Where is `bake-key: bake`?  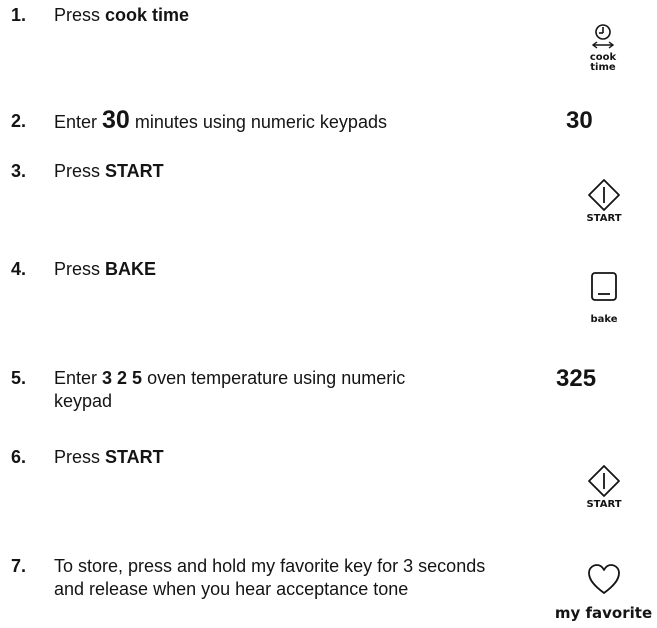 bake-key: bake is located at coordinates (604, 298).